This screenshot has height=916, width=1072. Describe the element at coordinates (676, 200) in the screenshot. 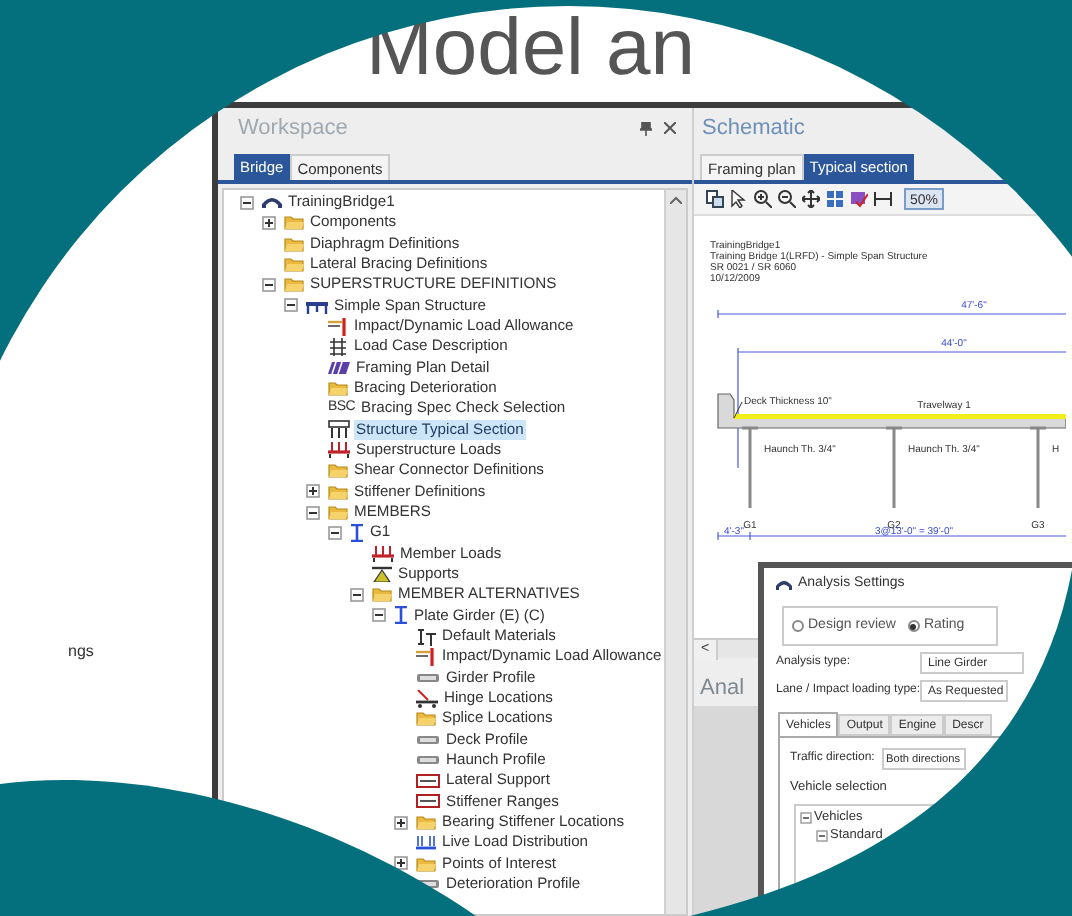

I see `scroll-up-icon` at that location.